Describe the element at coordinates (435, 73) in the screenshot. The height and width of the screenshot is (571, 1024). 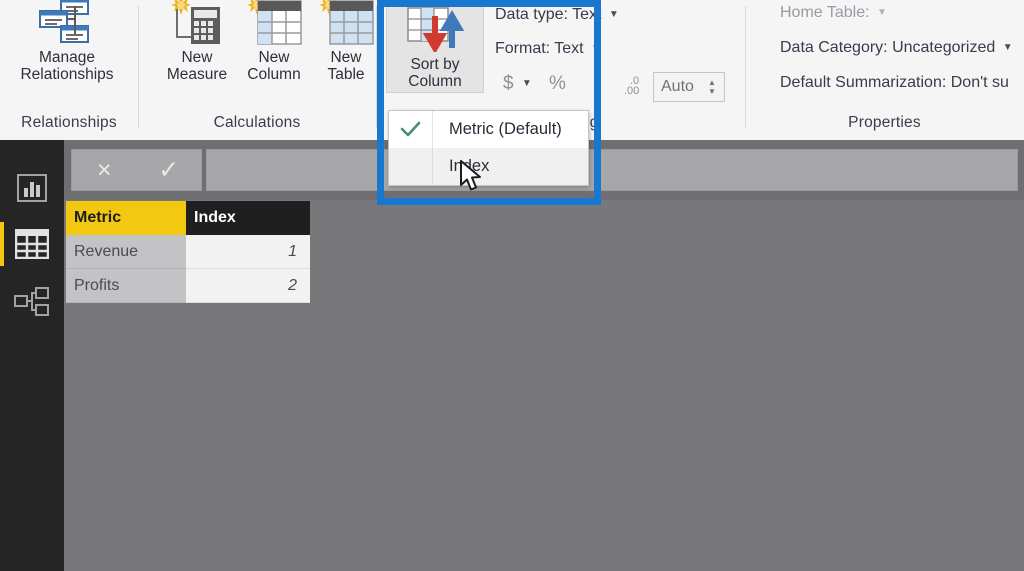
I see `sort-by-column-label: Sort by Column` at that location.